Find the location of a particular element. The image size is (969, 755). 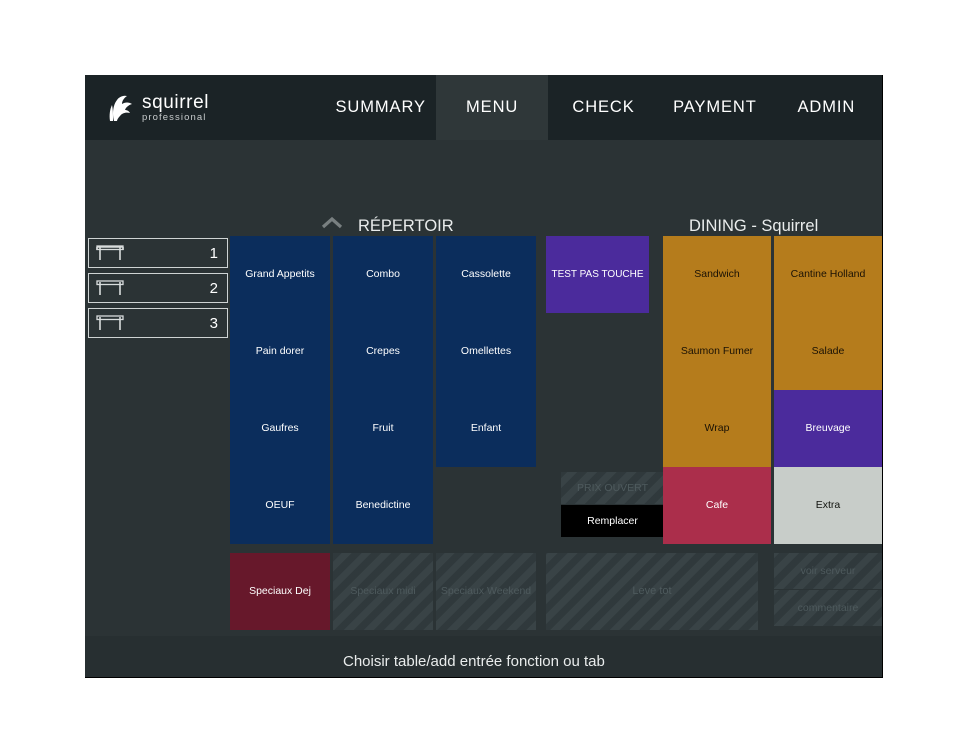

menu-button-combo: Combo is located at coordinates (383, 274).